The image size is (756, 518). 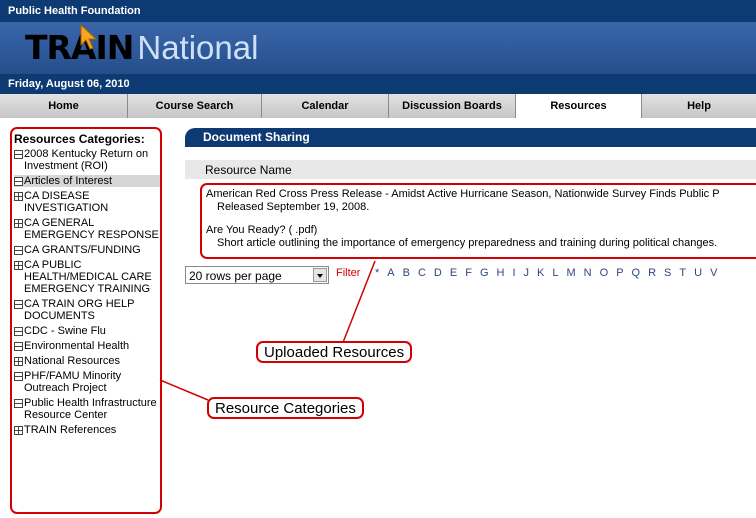 I want to click on rows-per-page-value: 20 rows per page, so click(x=235, y=276).